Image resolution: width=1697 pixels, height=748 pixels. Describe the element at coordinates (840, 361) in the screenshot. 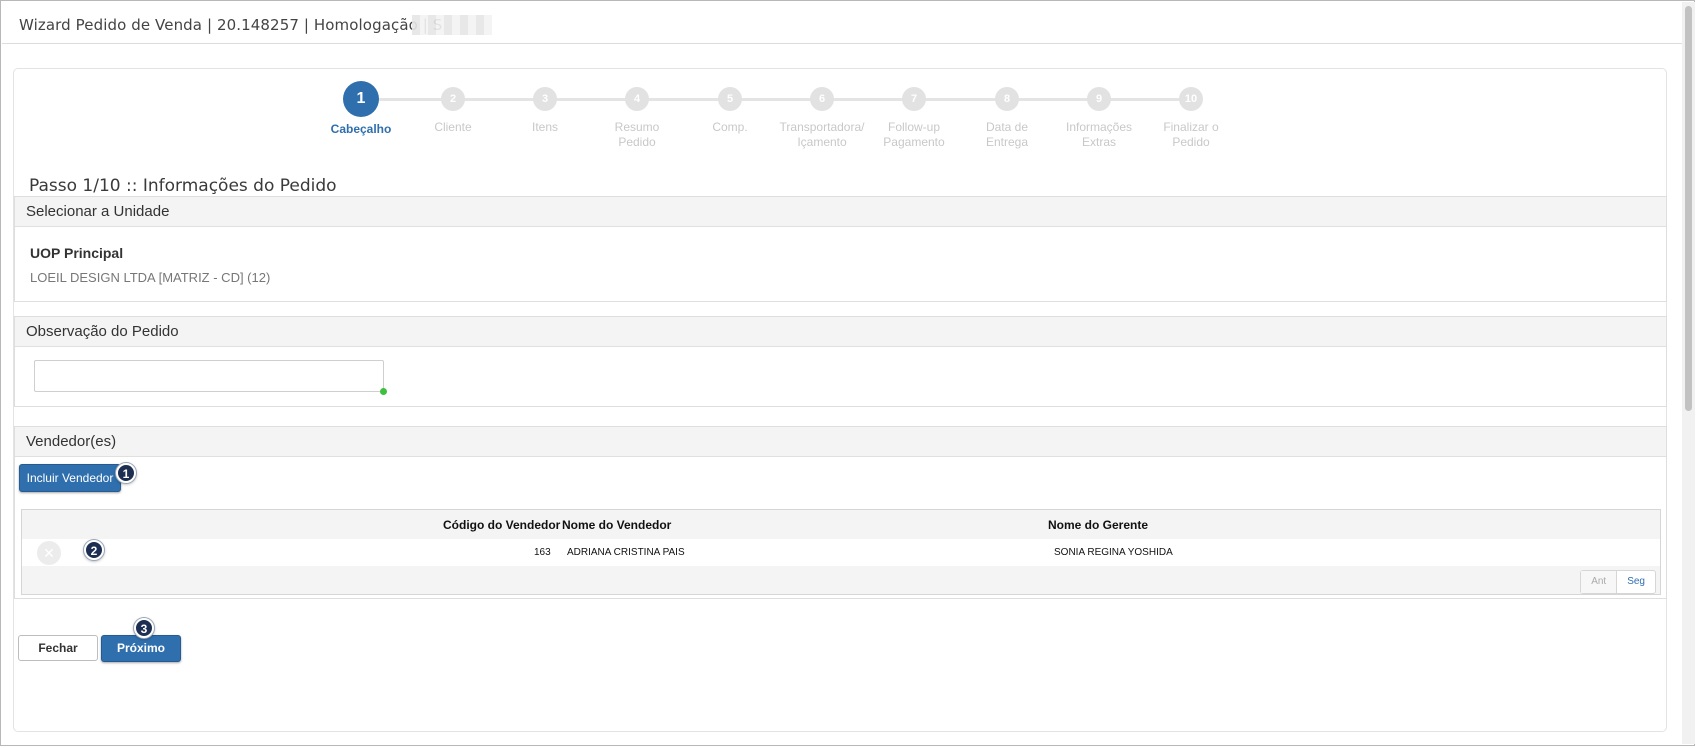

I see `observacao-section: Observação do Pedido` at that location.